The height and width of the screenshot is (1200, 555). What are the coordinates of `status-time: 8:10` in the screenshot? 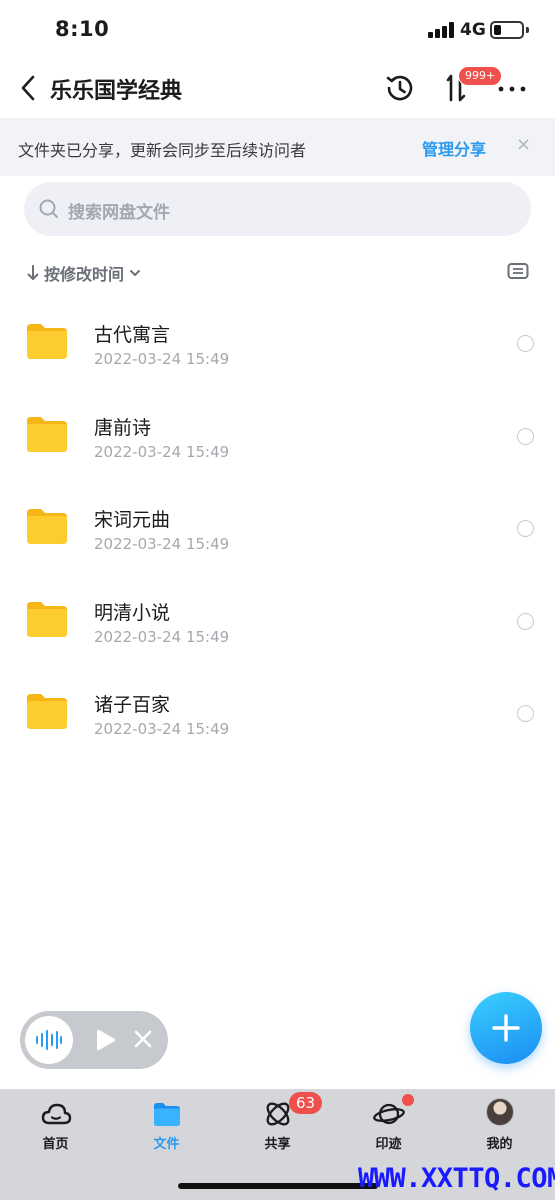 It's located at (82, 29).